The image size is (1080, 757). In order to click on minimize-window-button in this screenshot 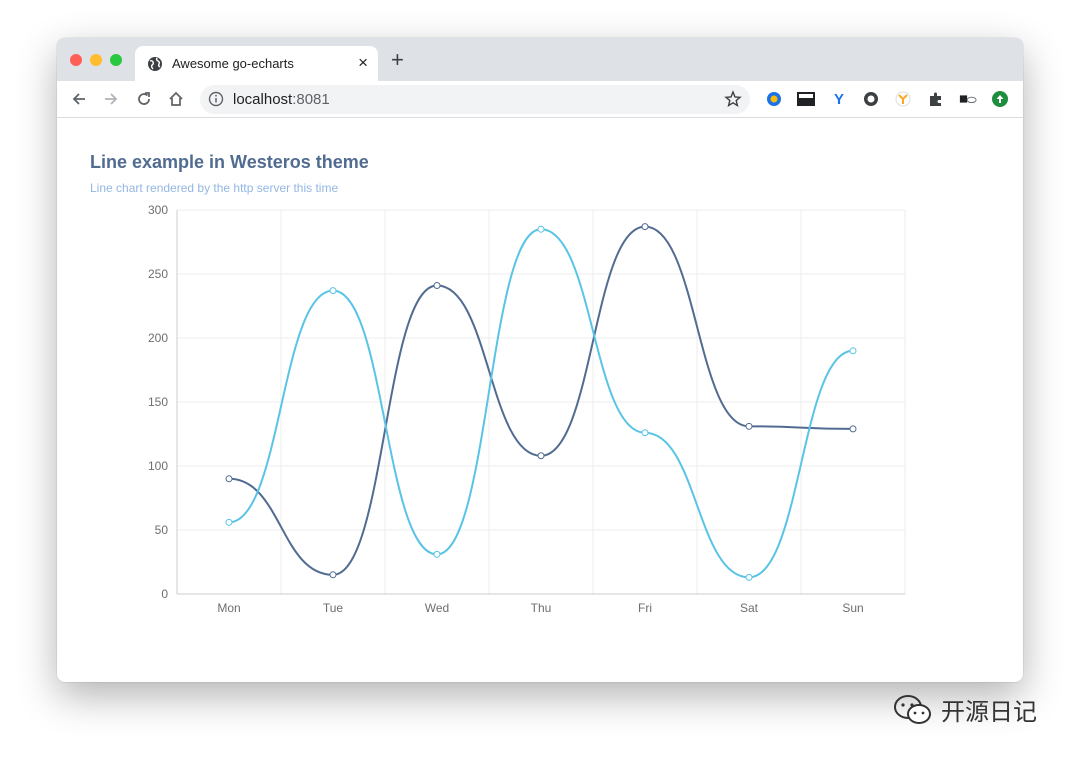, I will do `click(96, 60)`.